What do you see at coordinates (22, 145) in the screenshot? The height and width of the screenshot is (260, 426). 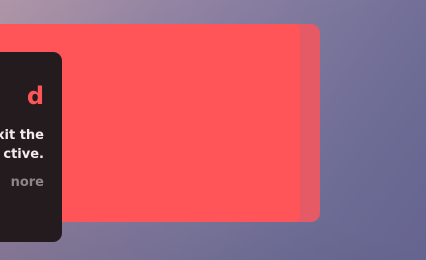 I see `panel-description: xit the ctive.` at bounding box center [22, 145].